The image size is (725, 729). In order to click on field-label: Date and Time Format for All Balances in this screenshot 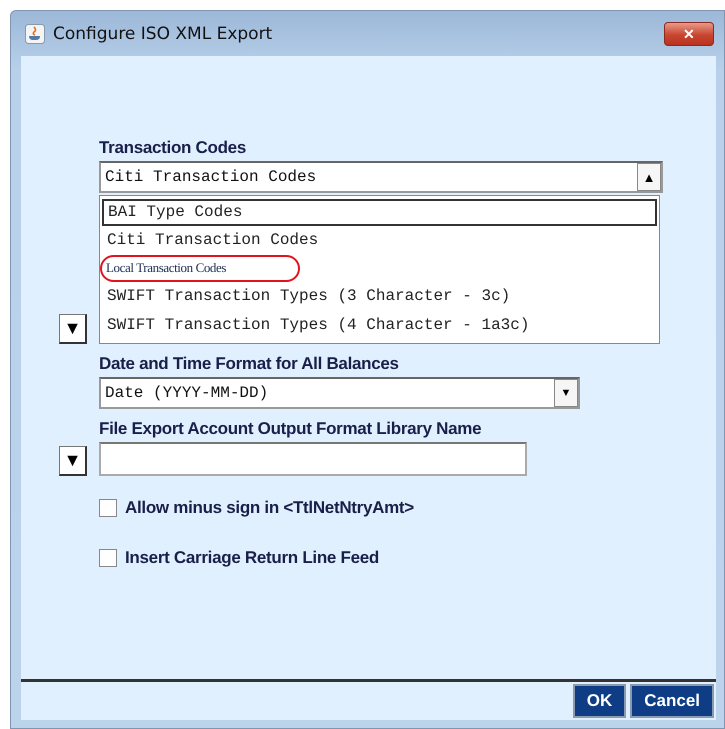, I will do `click(249, 364)`.